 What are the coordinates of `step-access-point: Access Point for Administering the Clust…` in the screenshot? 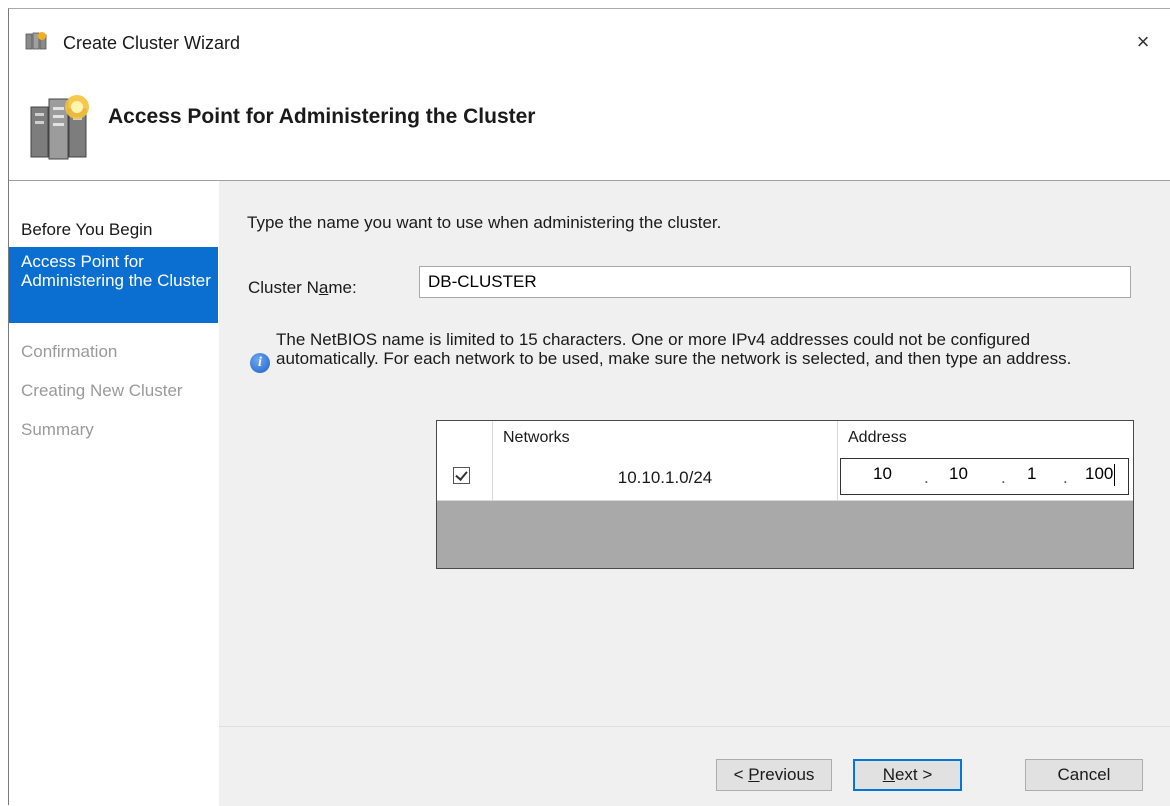 It's located at (113, 285).